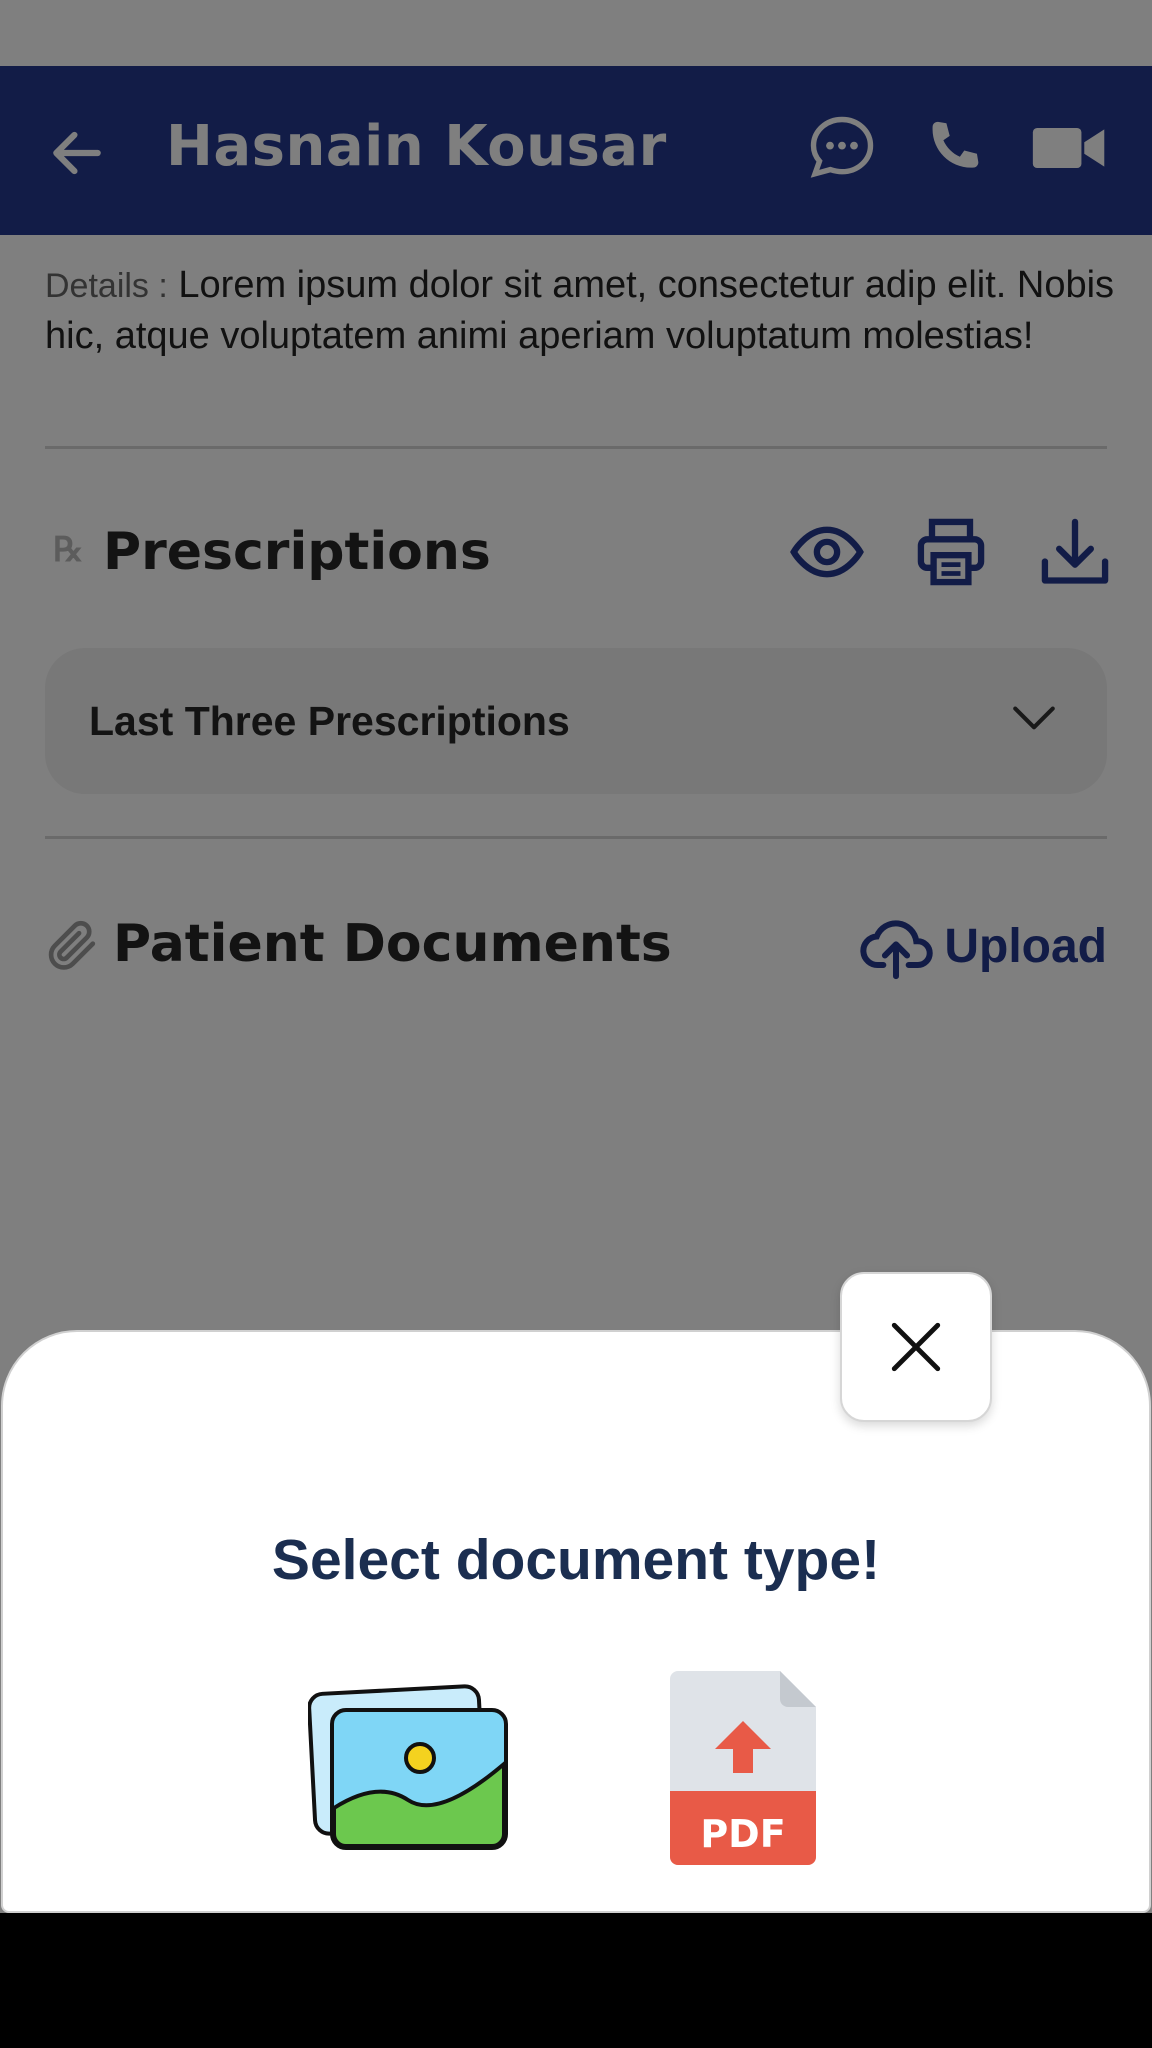  Describe the element at coordinates (743, 1768) in the screenshot. I see `pdf-upload-icon: PDF` at that location.